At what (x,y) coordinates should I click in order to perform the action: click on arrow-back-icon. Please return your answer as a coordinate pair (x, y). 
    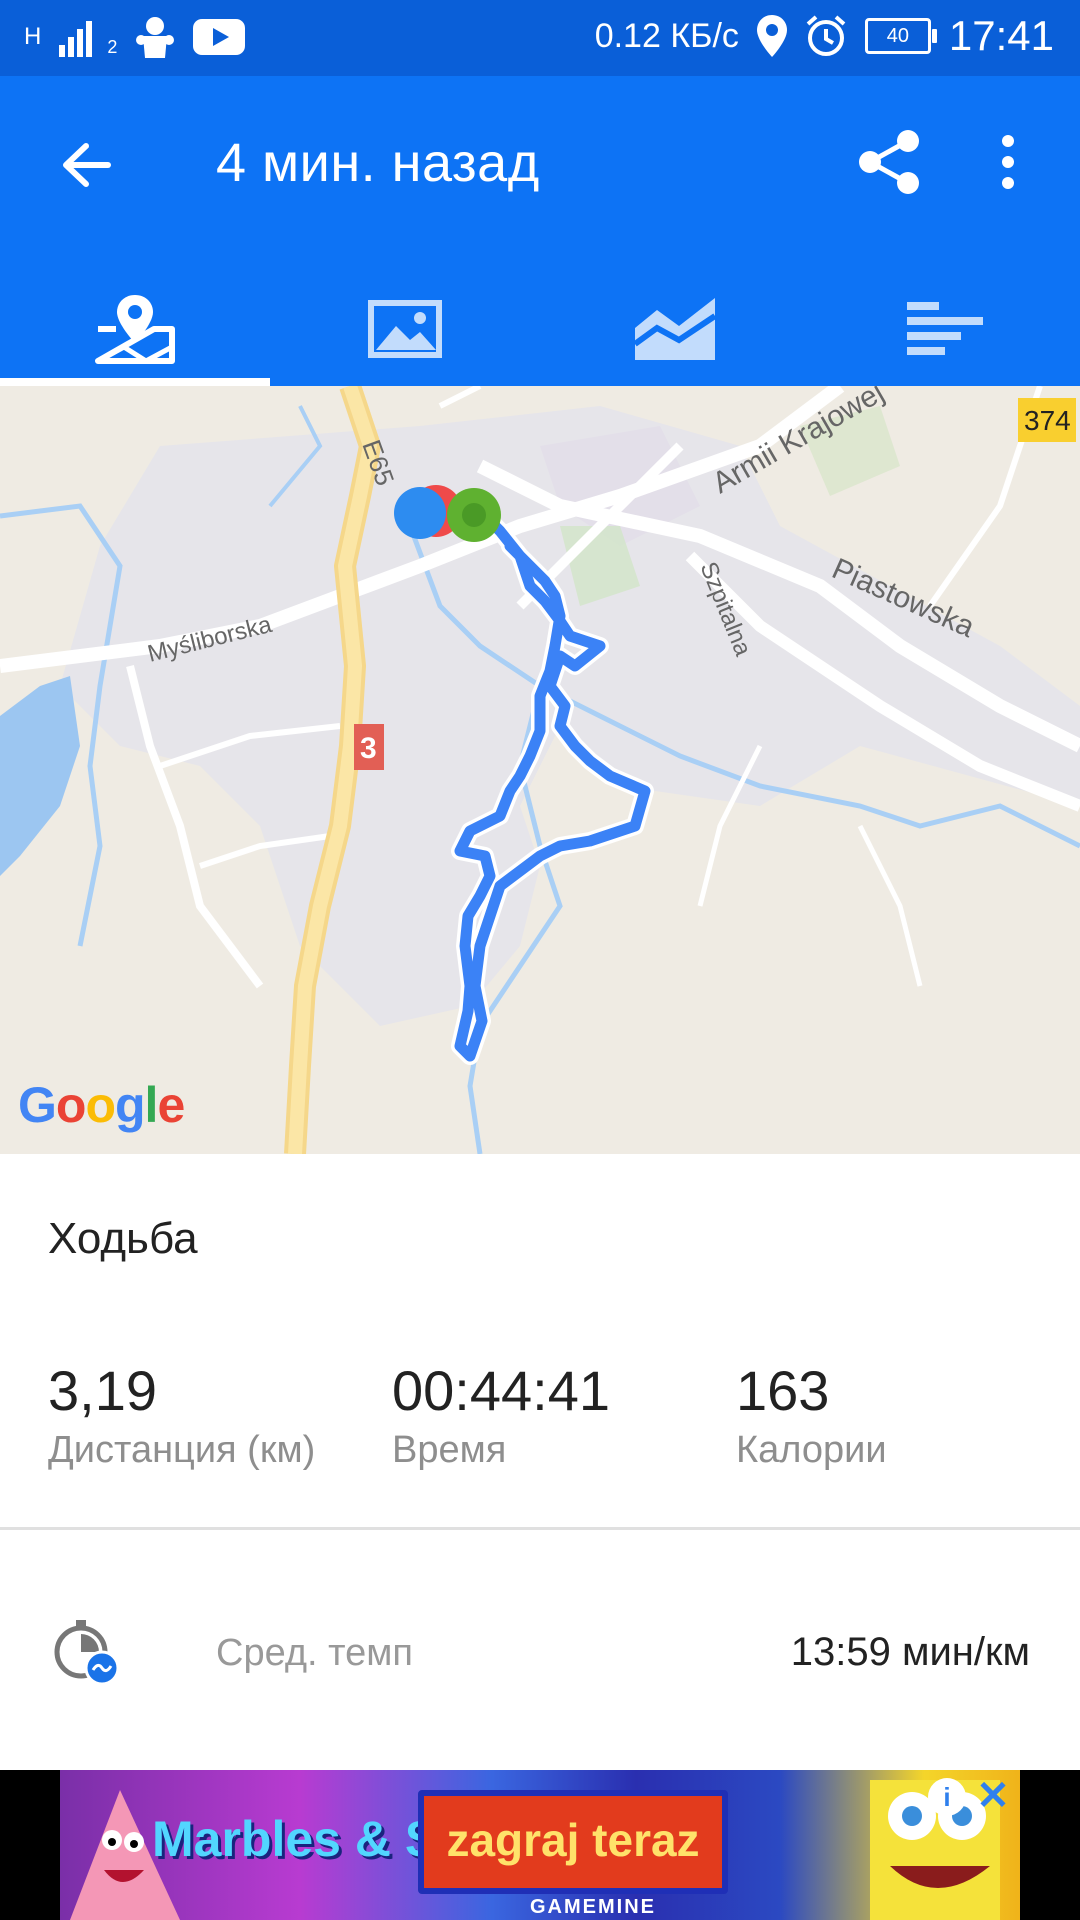
    Looking at the image, I should click on (87, 165).